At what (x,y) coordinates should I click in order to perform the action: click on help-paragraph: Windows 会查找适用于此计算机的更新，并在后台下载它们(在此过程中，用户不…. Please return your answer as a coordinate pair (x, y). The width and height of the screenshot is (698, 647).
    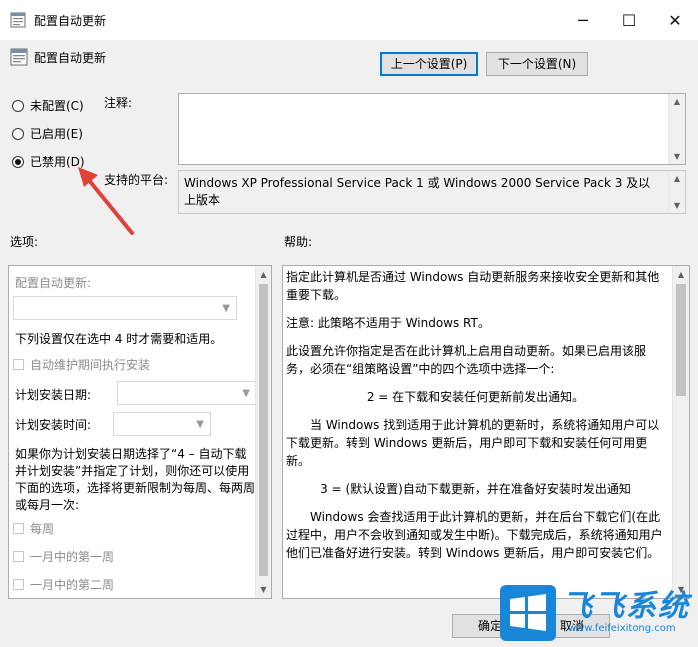
    Looking at the image, I should click on (474, 535).